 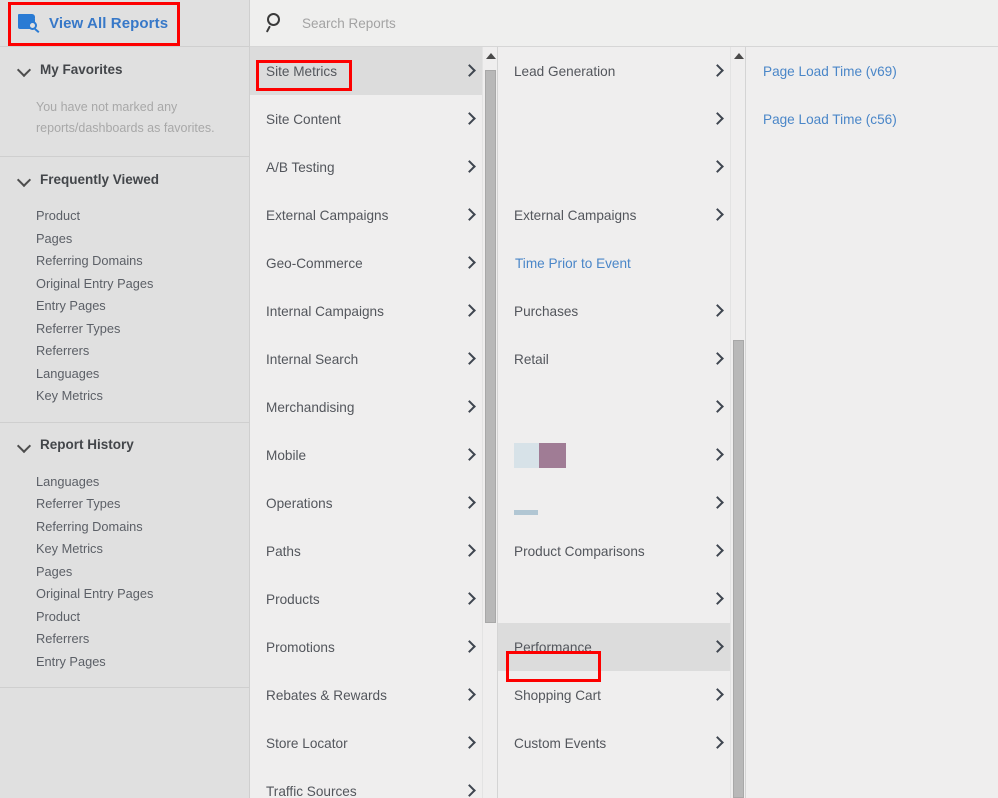 I want to click on subcategory-external-campaigns: External Campaigns, so click(x=621, y=215).